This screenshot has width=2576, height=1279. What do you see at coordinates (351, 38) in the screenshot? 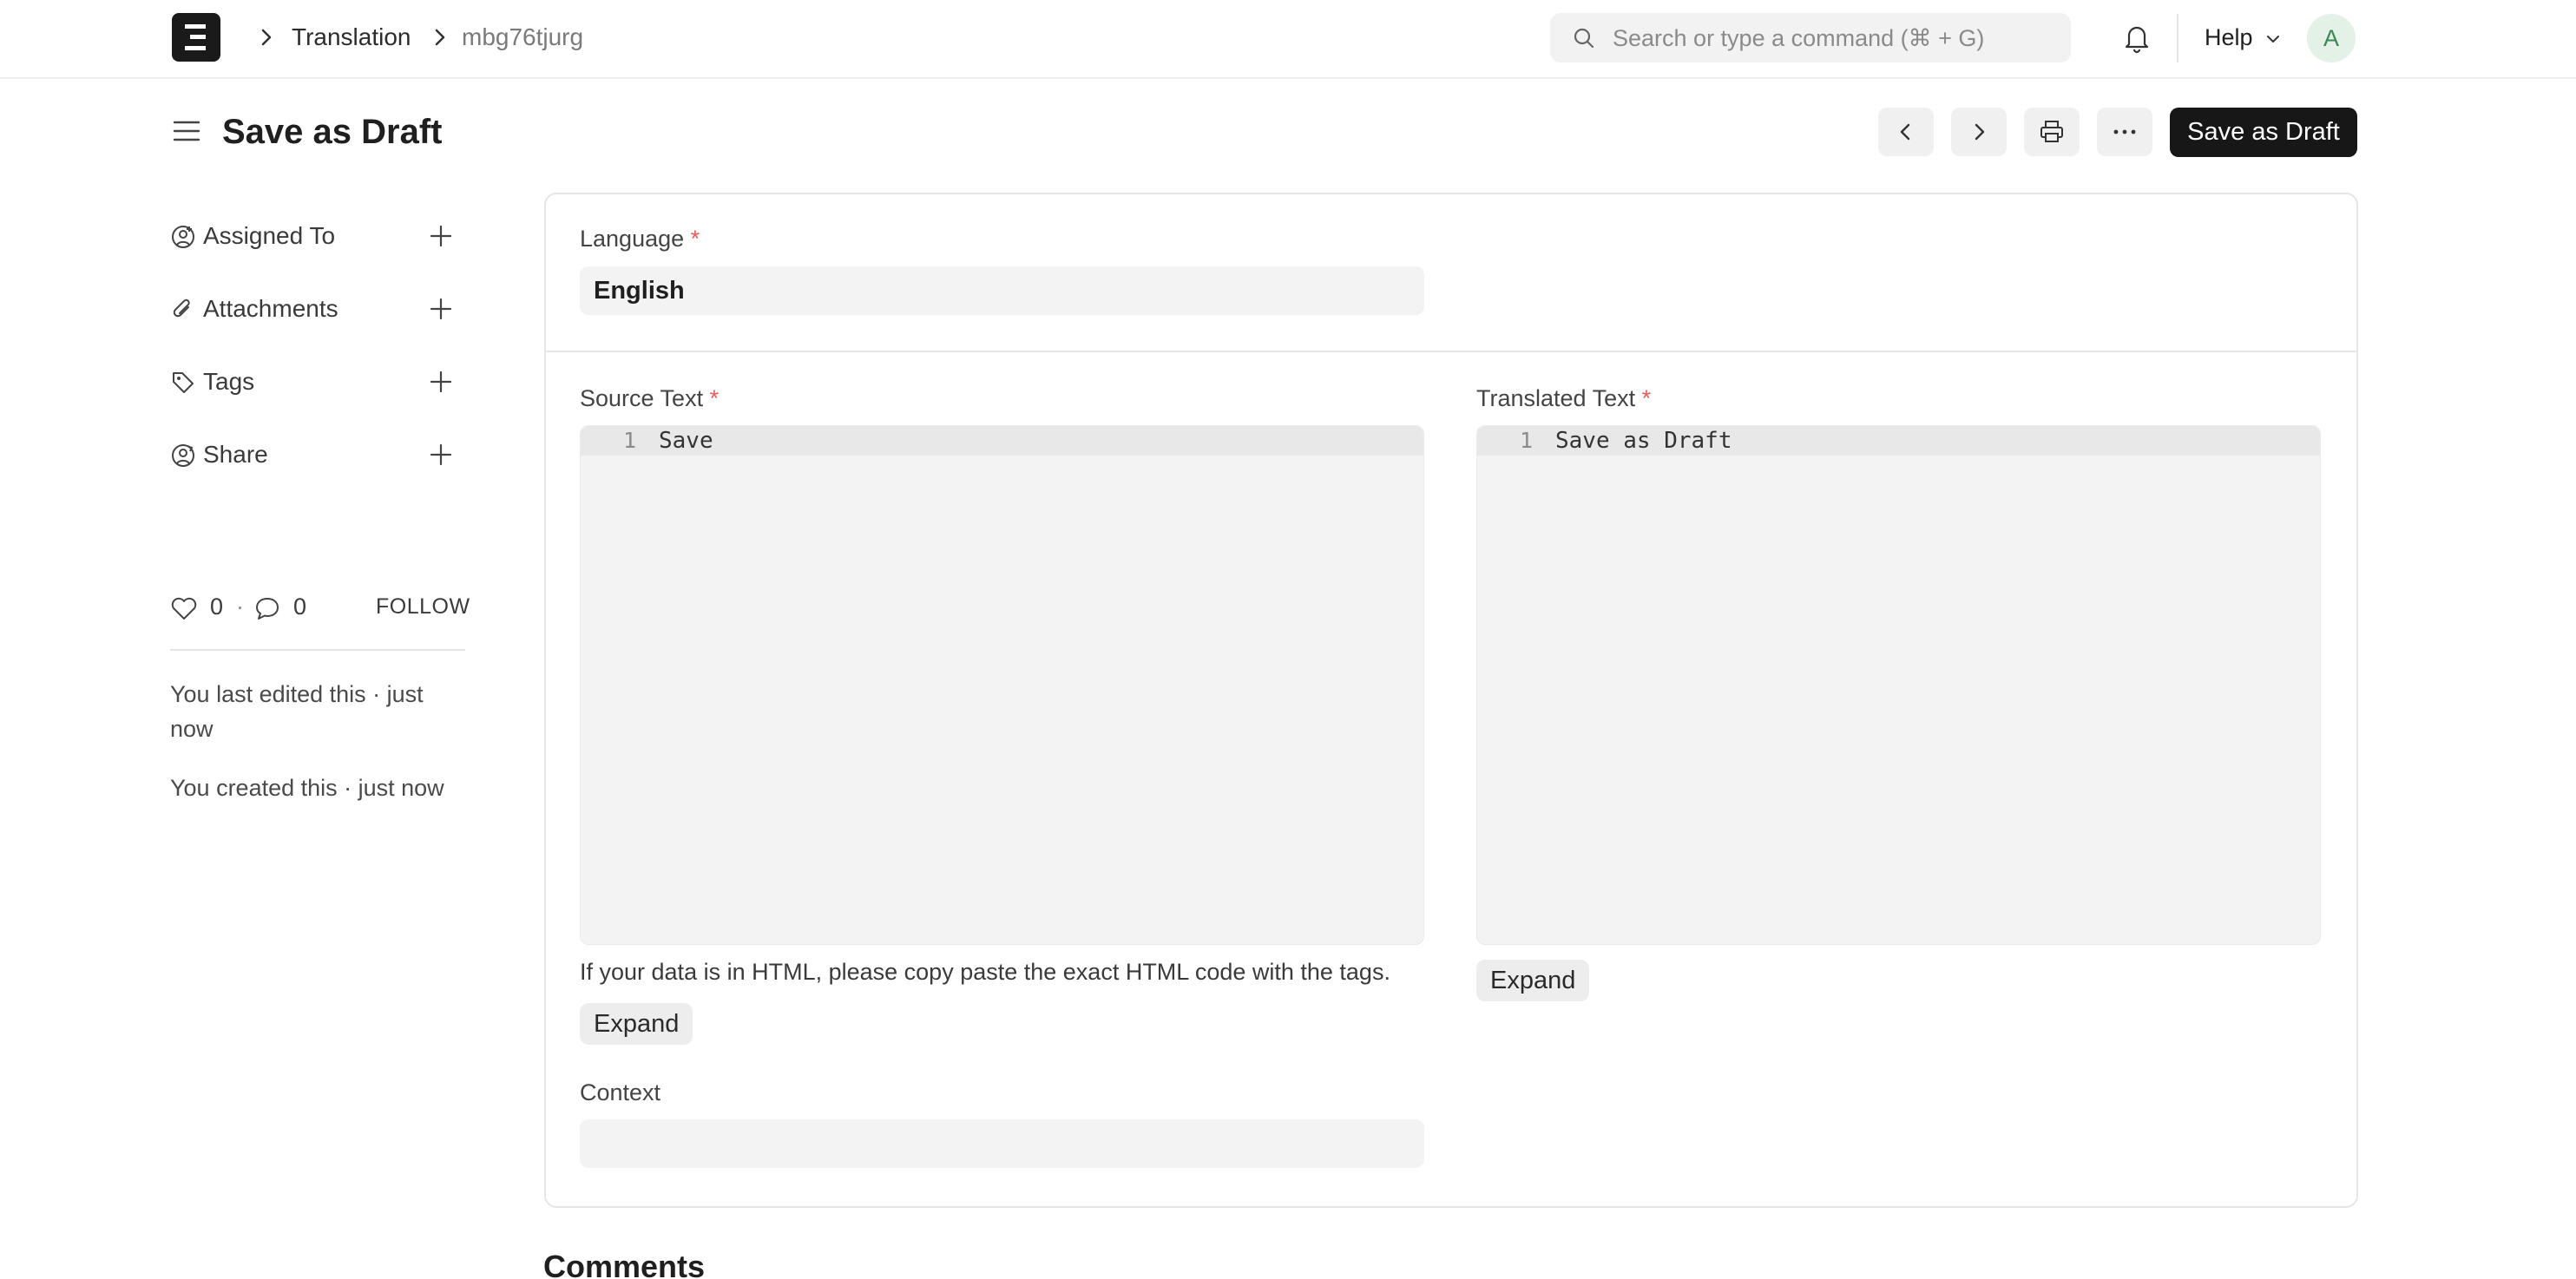
I see `breadcrumb-translation: Translation` at bounding box center [351, 38].